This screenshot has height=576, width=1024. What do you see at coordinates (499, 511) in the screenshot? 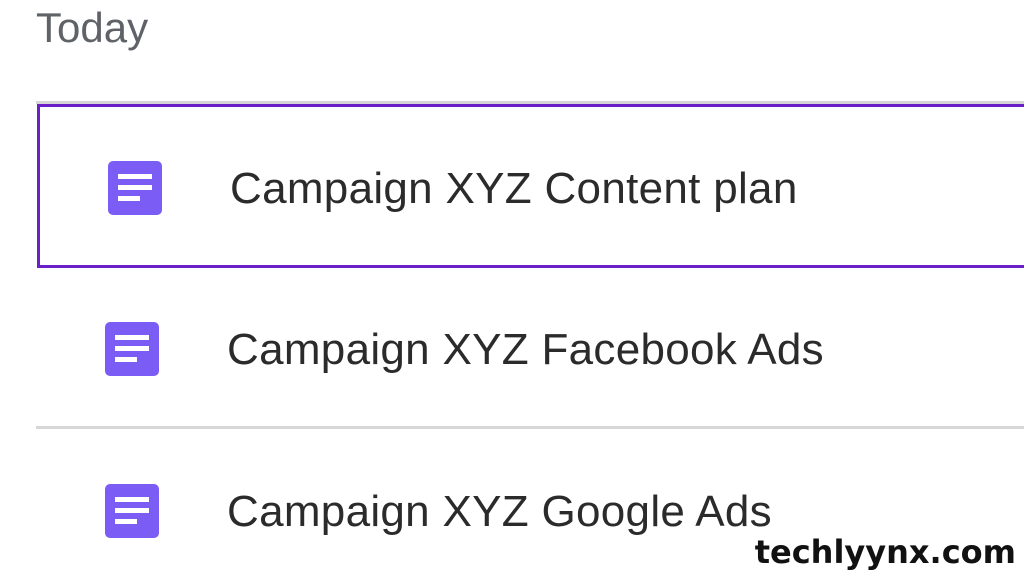
I see `file-name: Campaign XYZ Google Ads` at bounding box center [499, 511].